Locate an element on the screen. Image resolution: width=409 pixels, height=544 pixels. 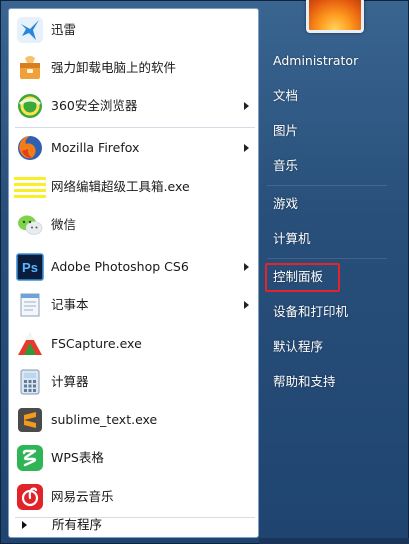
all-programs-label: 所有程序 is located at coordinates (77, 524).